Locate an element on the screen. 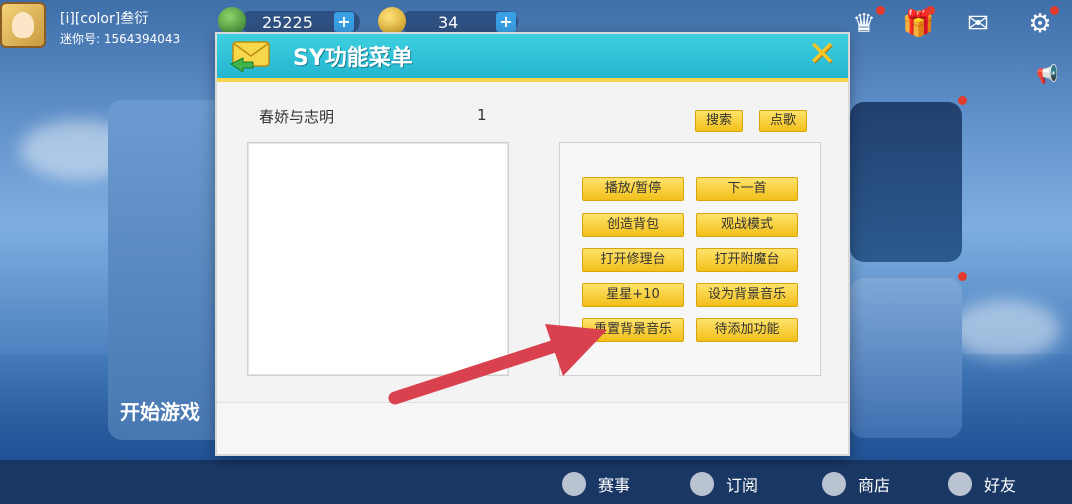 Image resolution: width=1072 pixels, height=504 pixels. song-name: 春娇与志明 is located at coordinates (297, 117).